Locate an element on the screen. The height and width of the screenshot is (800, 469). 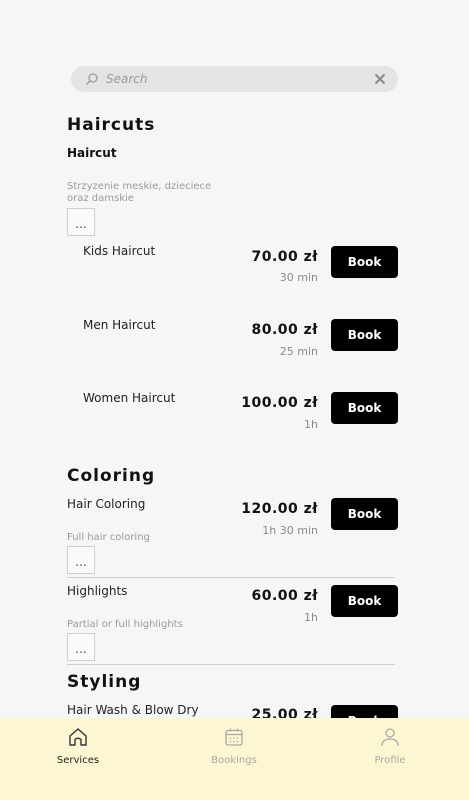
close-icon is located at coordinates (380, 79).